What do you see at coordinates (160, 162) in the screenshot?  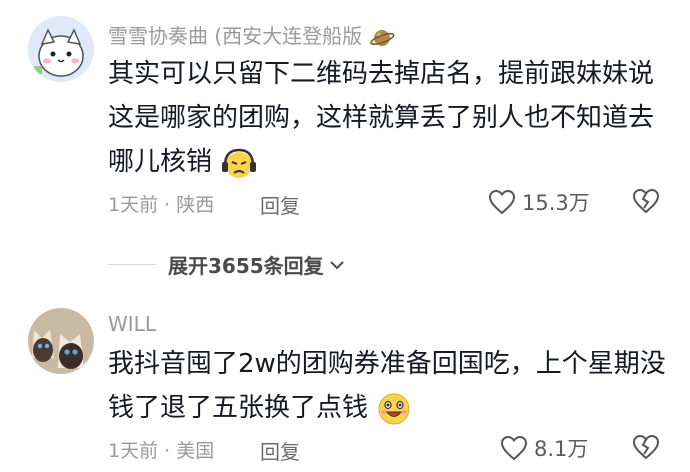 I see `comment-line-text: 哪儿核销` at bounding box center [160, 162].